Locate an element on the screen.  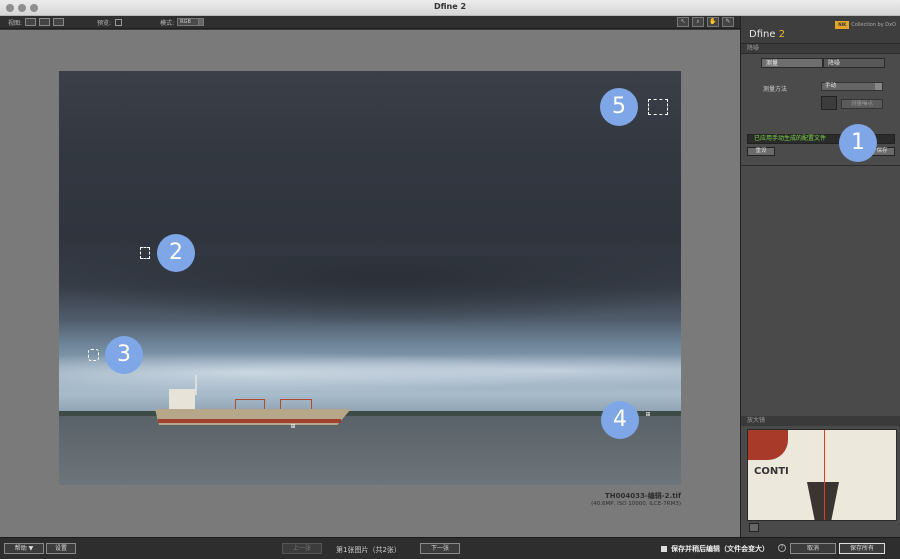
reset-button: 重设 is located at coordinates (761, 151).